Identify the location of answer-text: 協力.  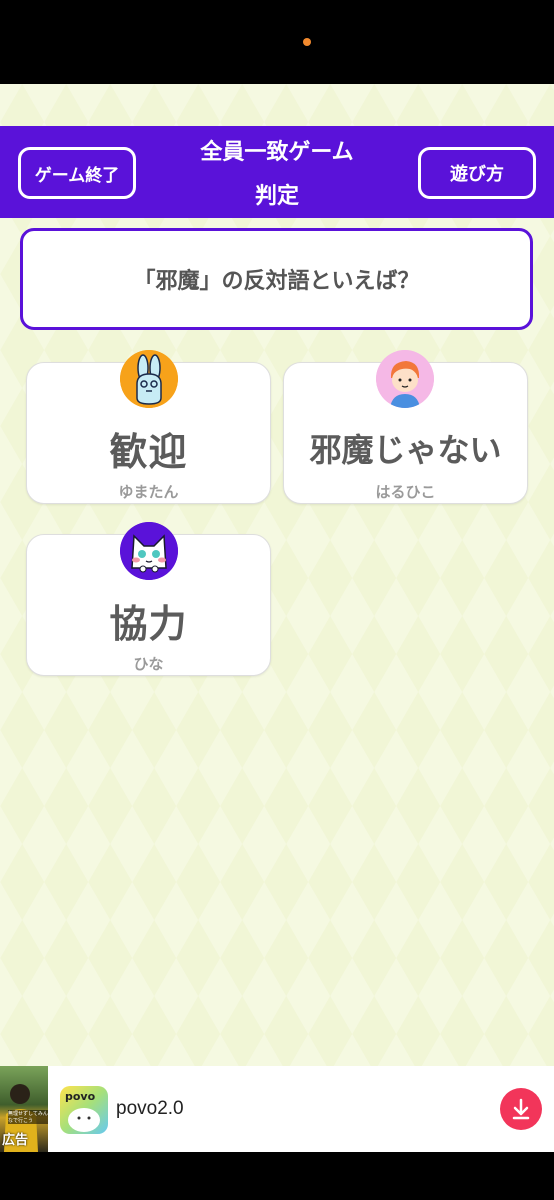
(148, 624).